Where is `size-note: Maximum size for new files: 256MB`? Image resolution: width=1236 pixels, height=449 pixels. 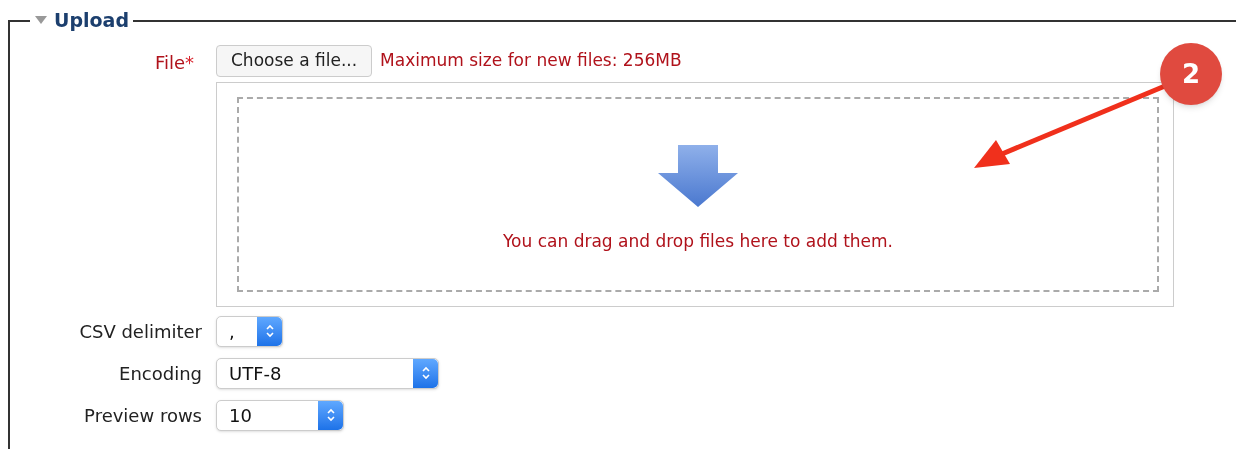
size-note: Maximum size for new files: 256MB is located at coordinates (531, 60).